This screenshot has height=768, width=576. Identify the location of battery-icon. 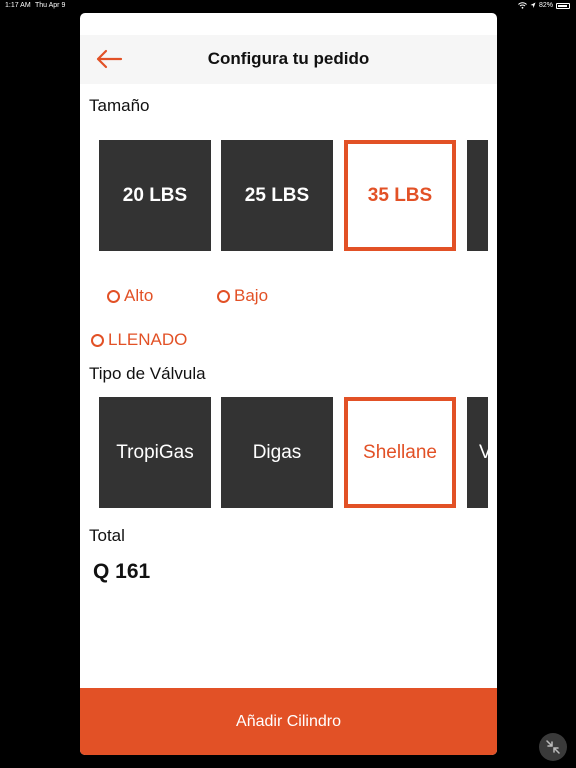
(563, 5).